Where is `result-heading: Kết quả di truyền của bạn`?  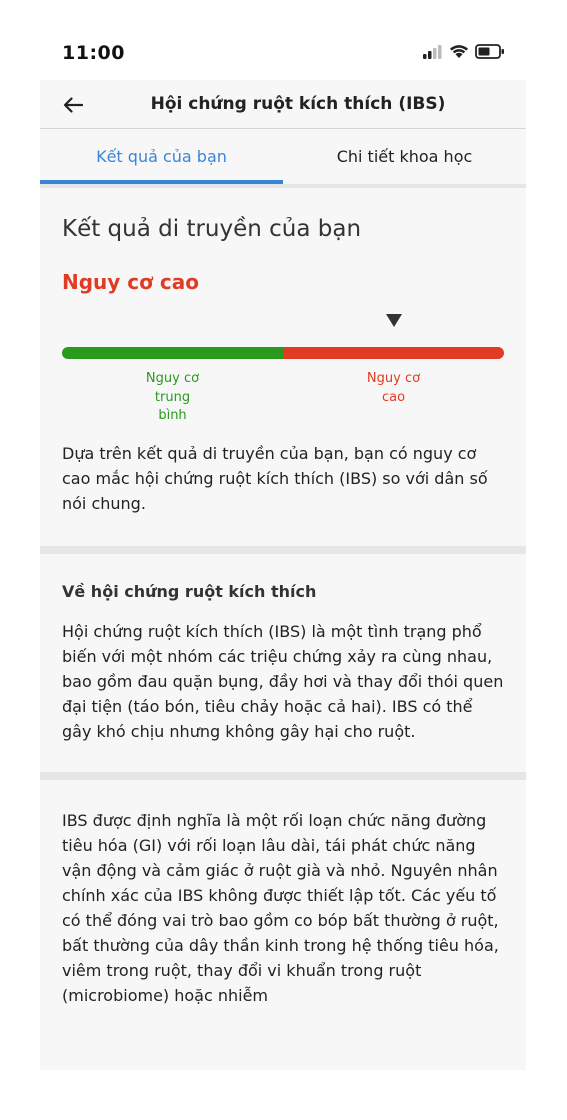
result-heading: Kết quả di truyền của bạn is located at coordinates (212, 229).